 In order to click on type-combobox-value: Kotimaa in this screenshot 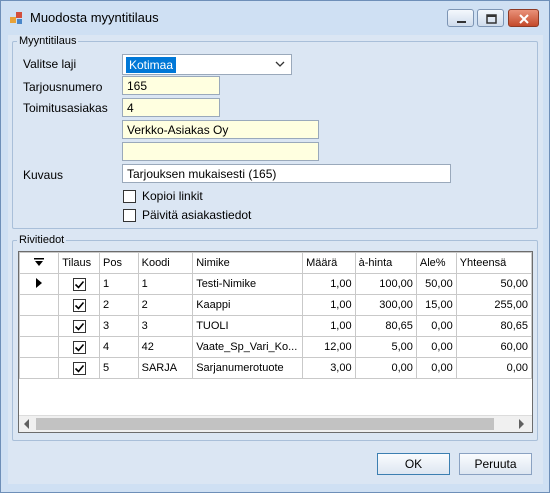, I will do `click(151, 65)`.